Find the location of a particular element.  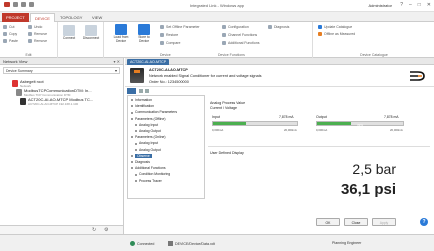

menu-item-process-tracer: Process Tracer is located at coordinates (150, 181).